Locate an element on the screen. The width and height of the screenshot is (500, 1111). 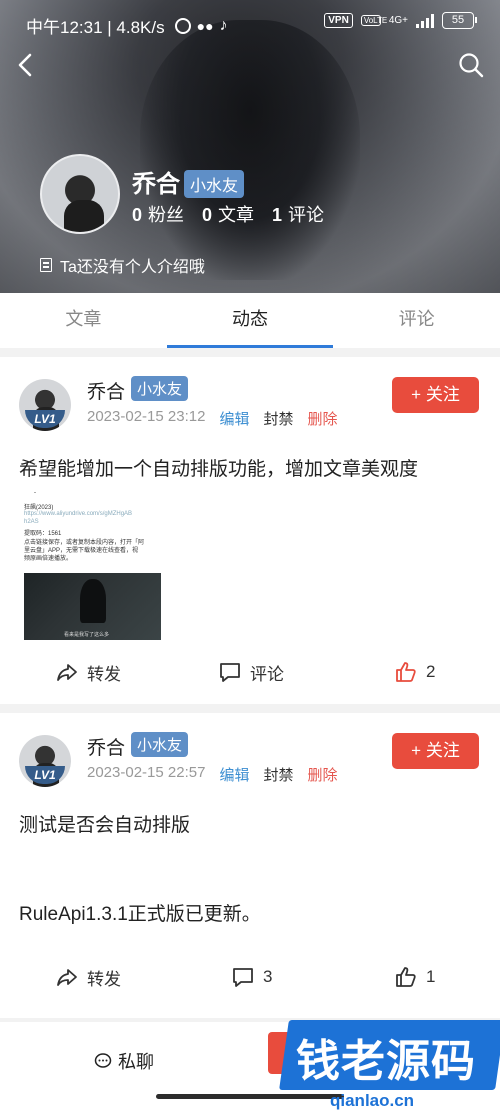
tab-moments: 动态 is located at coordinates (250, 320).